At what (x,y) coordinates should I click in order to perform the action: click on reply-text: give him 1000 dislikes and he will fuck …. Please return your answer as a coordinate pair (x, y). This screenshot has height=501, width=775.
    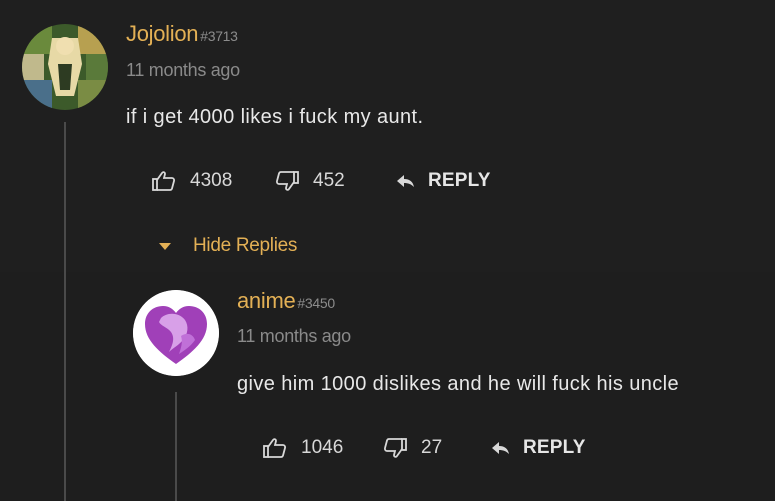
    Looking at the image, I should click on (458, 384).